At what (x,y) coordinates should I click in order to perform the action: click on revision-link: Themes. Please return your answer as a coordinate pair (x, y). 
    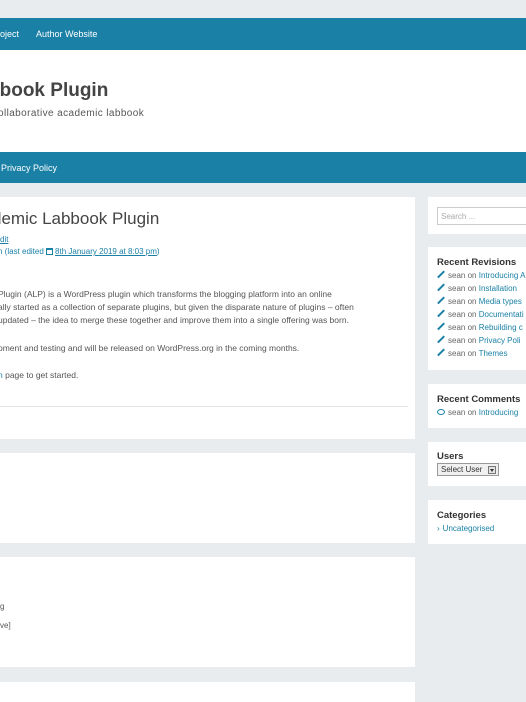
    Looking at the image, I should click on (493, 353).